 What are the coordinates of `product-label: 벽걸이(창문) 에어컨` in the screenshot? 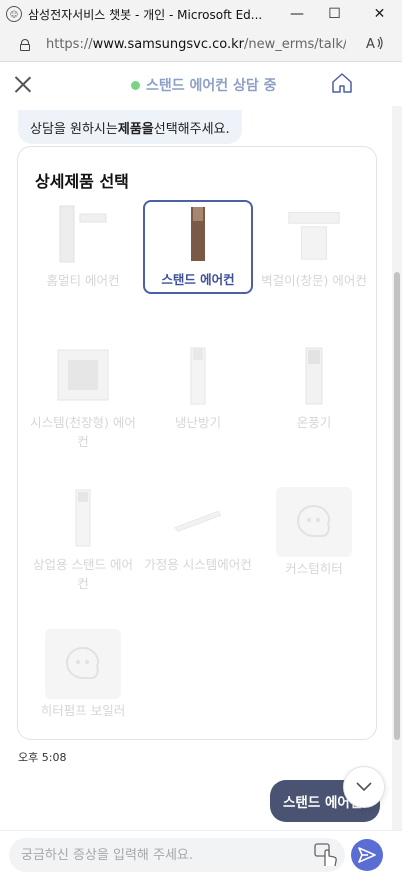 It's located at (314, 280).